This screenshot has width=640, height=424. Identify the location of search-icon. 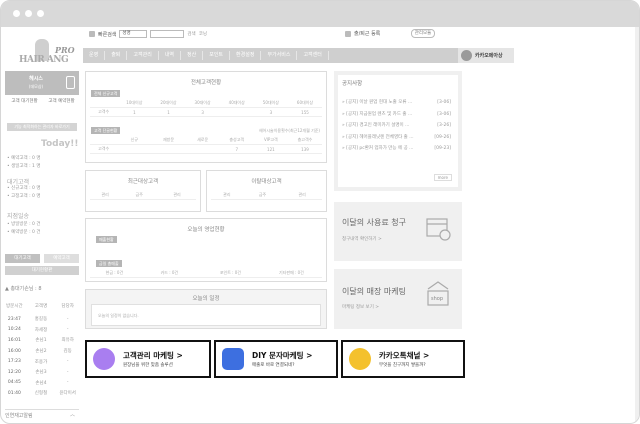
(92, 34).